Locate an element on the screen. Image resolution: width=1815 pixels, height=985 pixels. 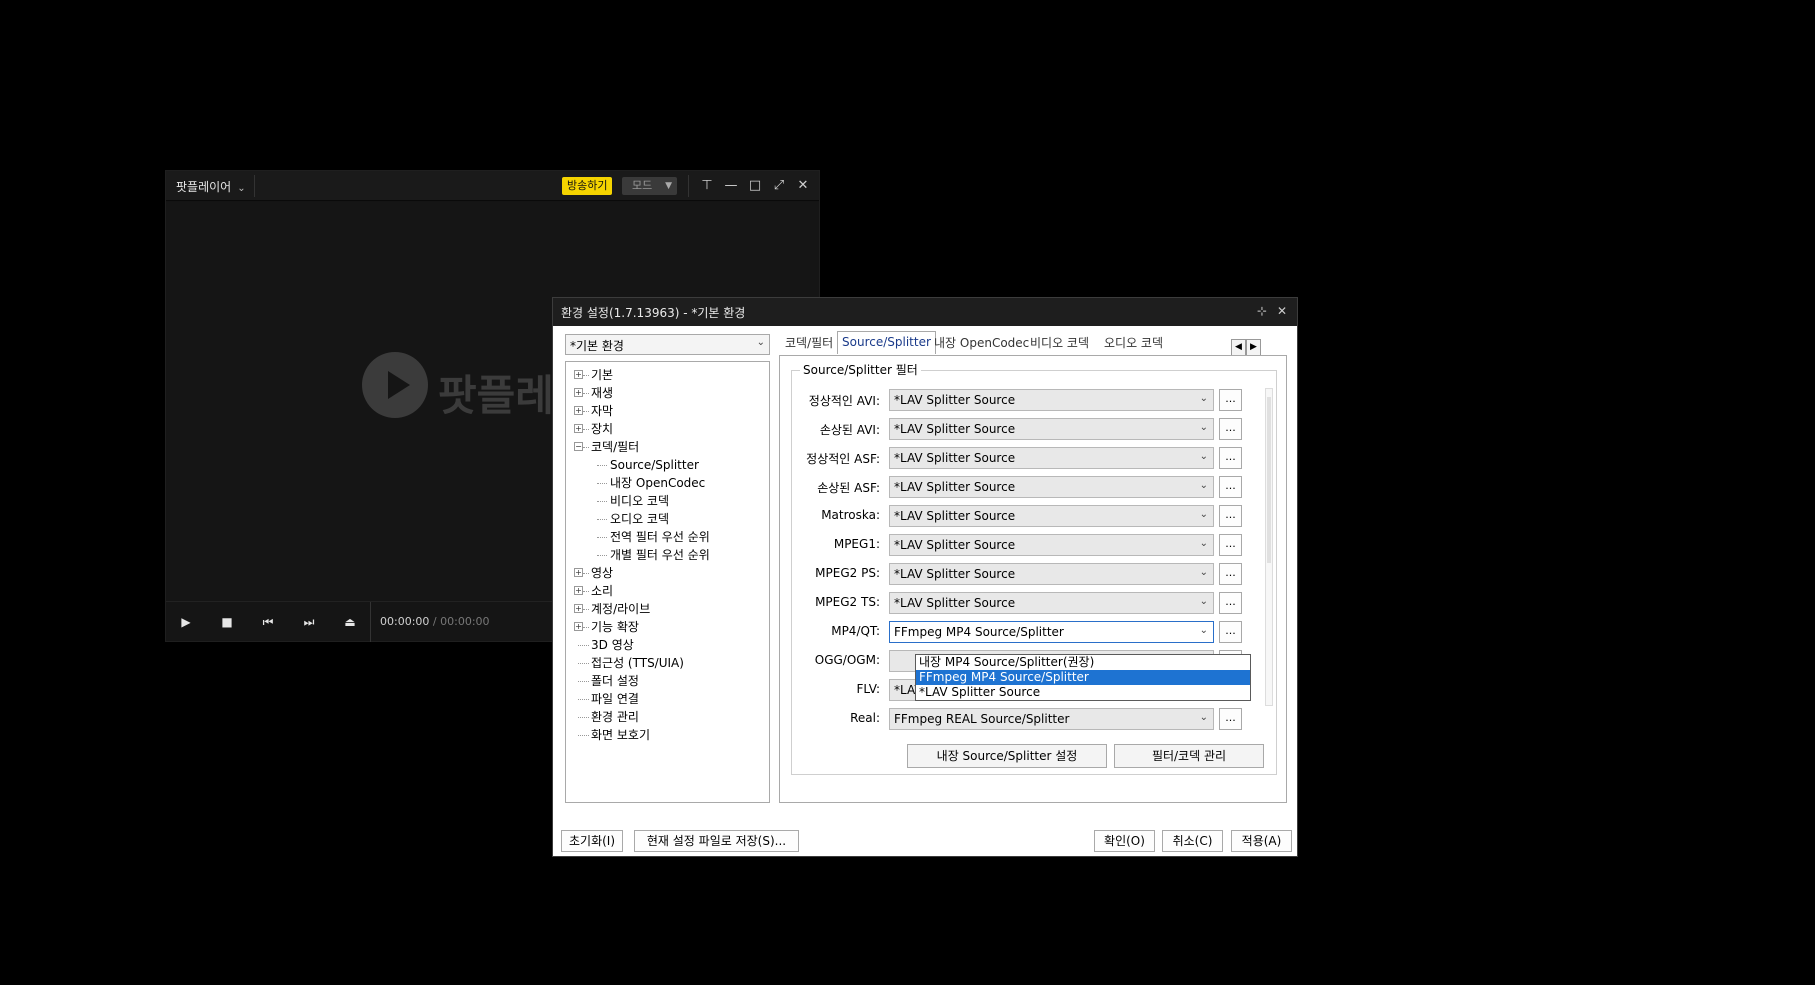
preset-select: *기본 환경 ⌄ is located at coordinates (667, 344).